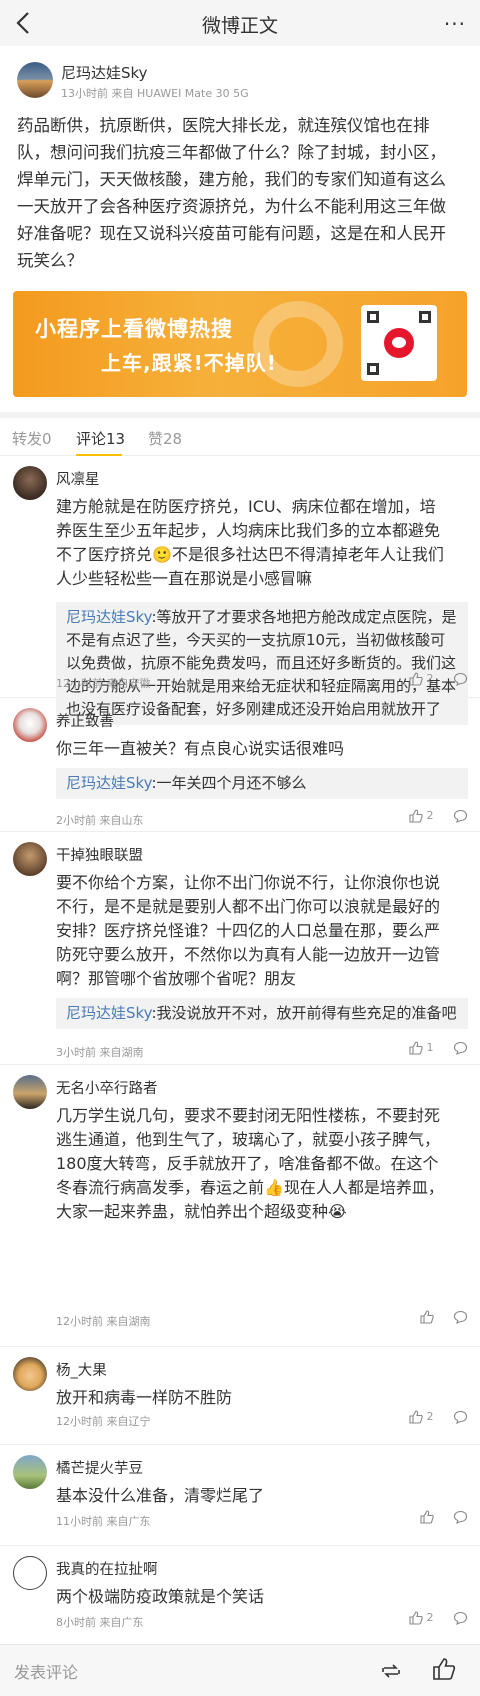  I want to click on comment-item: 杨_大果 放开和病毒一样防不胜防 12小时前 来自辽宁 2, so click(240, 1396).